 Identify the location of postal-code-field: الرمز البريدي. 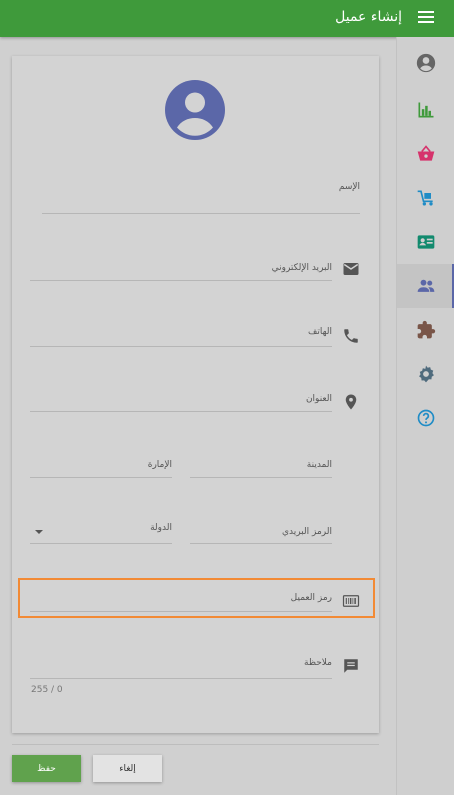
(261, 532).